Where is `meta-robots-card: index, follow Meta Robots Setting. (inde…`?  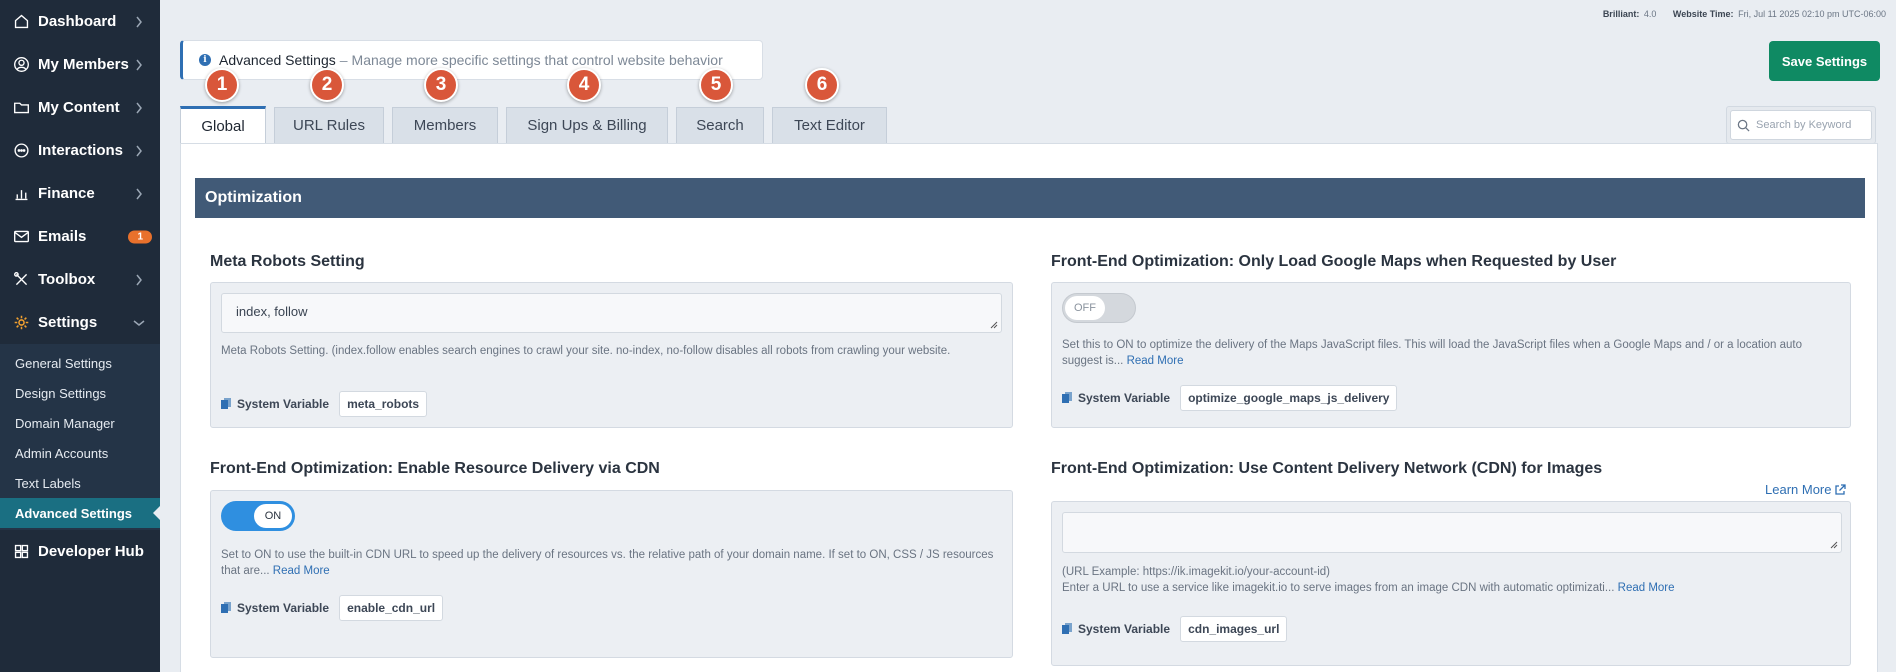 meta-robots-card: index, follow Meta Robots Setting. (inde… is located at coordinates (611, 355).